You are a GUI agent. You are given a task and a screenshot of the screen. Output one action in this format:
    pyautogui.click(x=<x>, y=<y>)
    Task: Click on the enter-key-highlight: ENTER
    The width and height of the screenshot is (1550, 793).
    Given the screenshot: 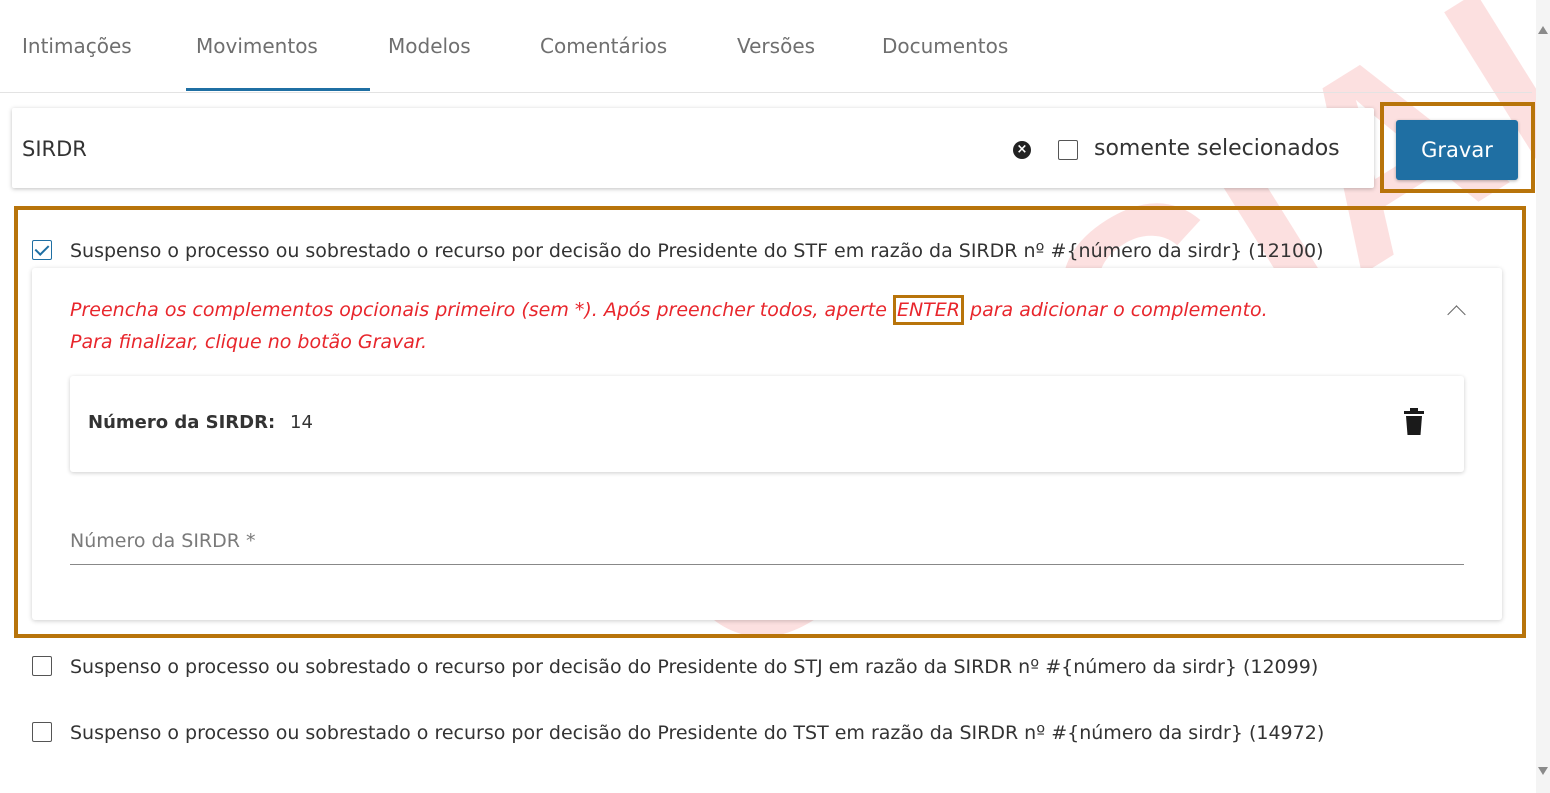 What is the action you would take?
    pyautogui.click(x=928, y=310)
    